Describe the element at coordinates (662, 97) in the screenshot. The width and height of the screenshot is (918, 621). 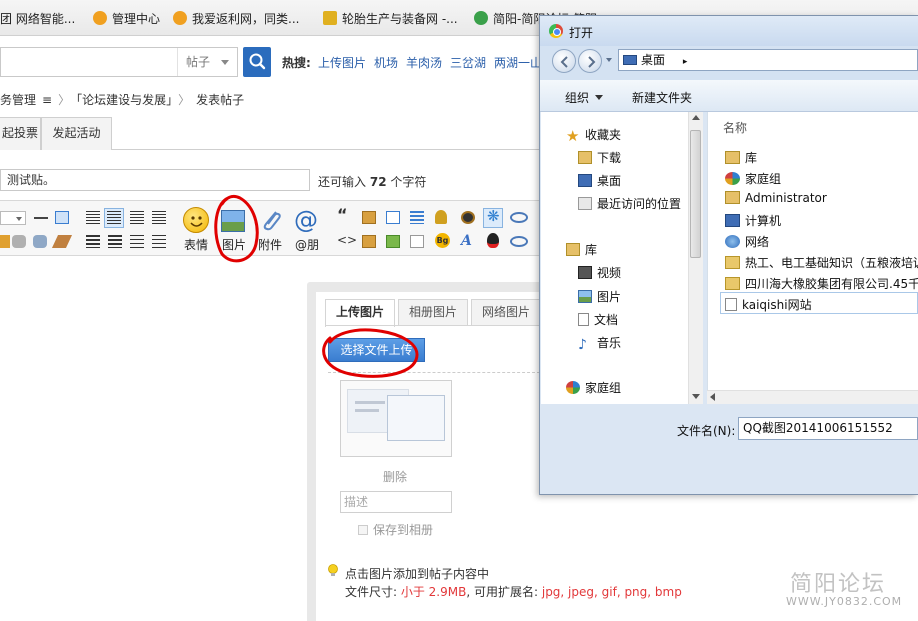
I see `new-folder-button: 新建文件夹` at that location.